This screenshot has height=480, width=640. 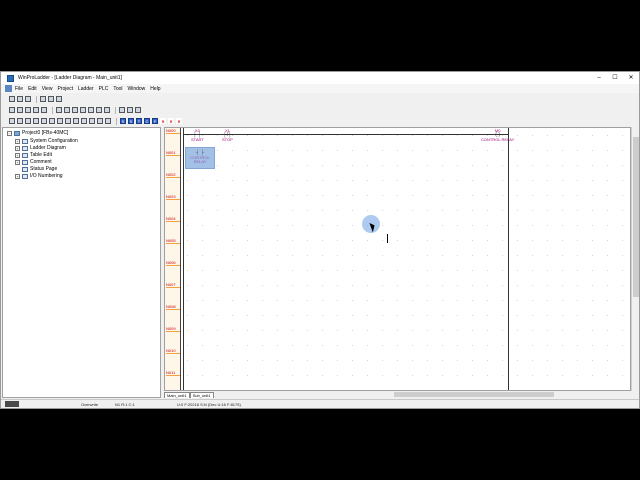 I want to click on tree-item-io-numbering: + I/O Numbering, so click(x=39, y=176).